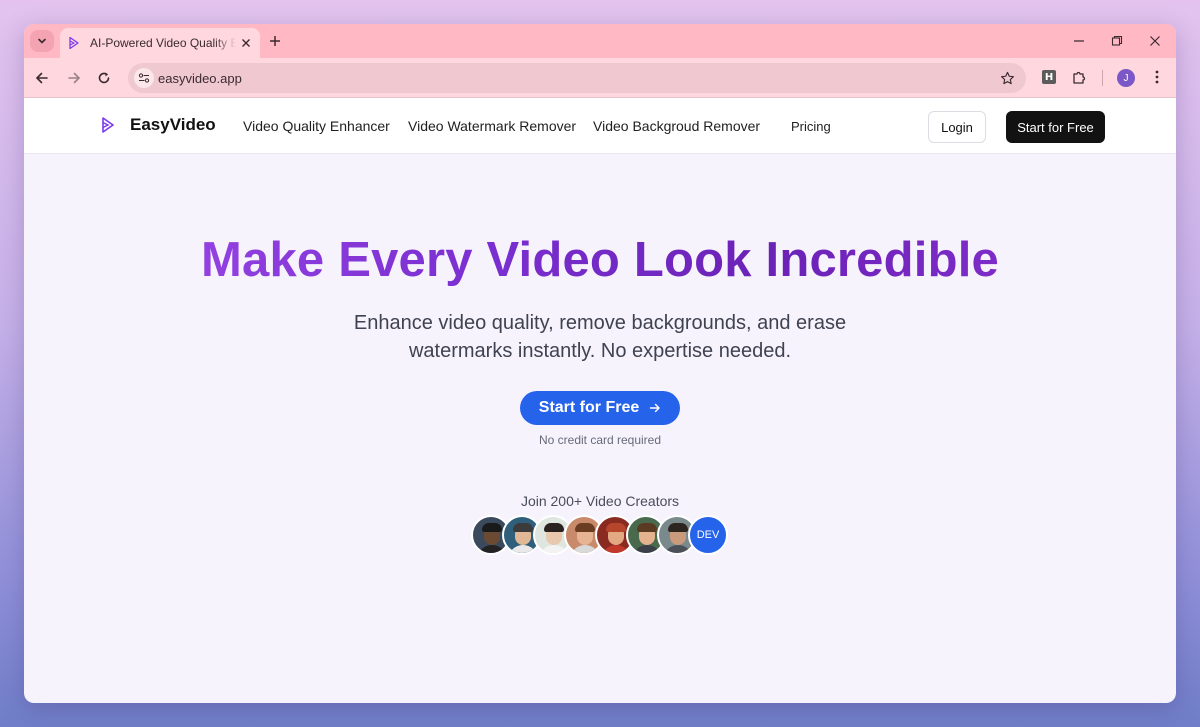 This screenshot has width=1200, height=727. Describe the element at coordinates (42, 78) in the screenshot. I see `back-arrow-icon` at that location.